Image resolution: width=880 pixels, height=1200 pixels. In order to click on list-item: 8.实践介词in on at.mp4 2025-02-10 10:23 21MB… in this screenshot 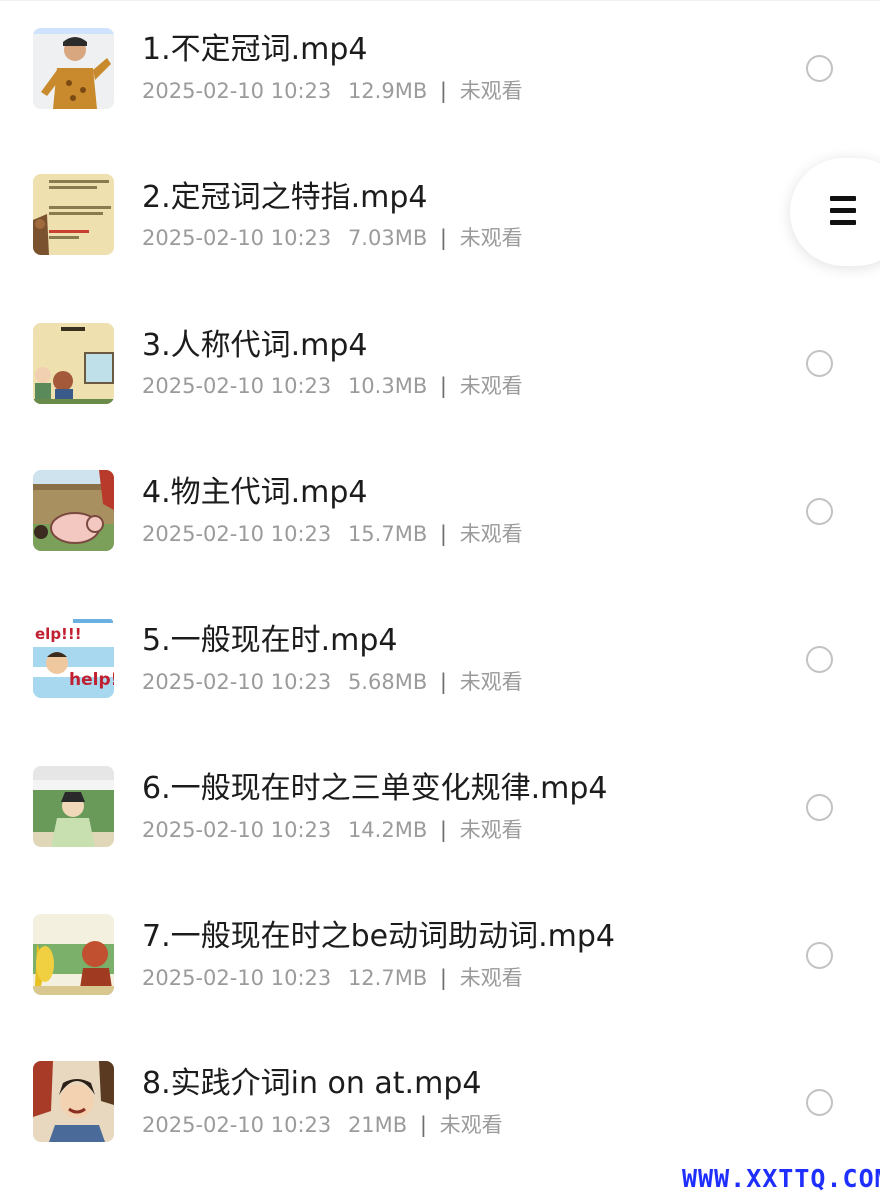, I will do `click(440, 1110)`.